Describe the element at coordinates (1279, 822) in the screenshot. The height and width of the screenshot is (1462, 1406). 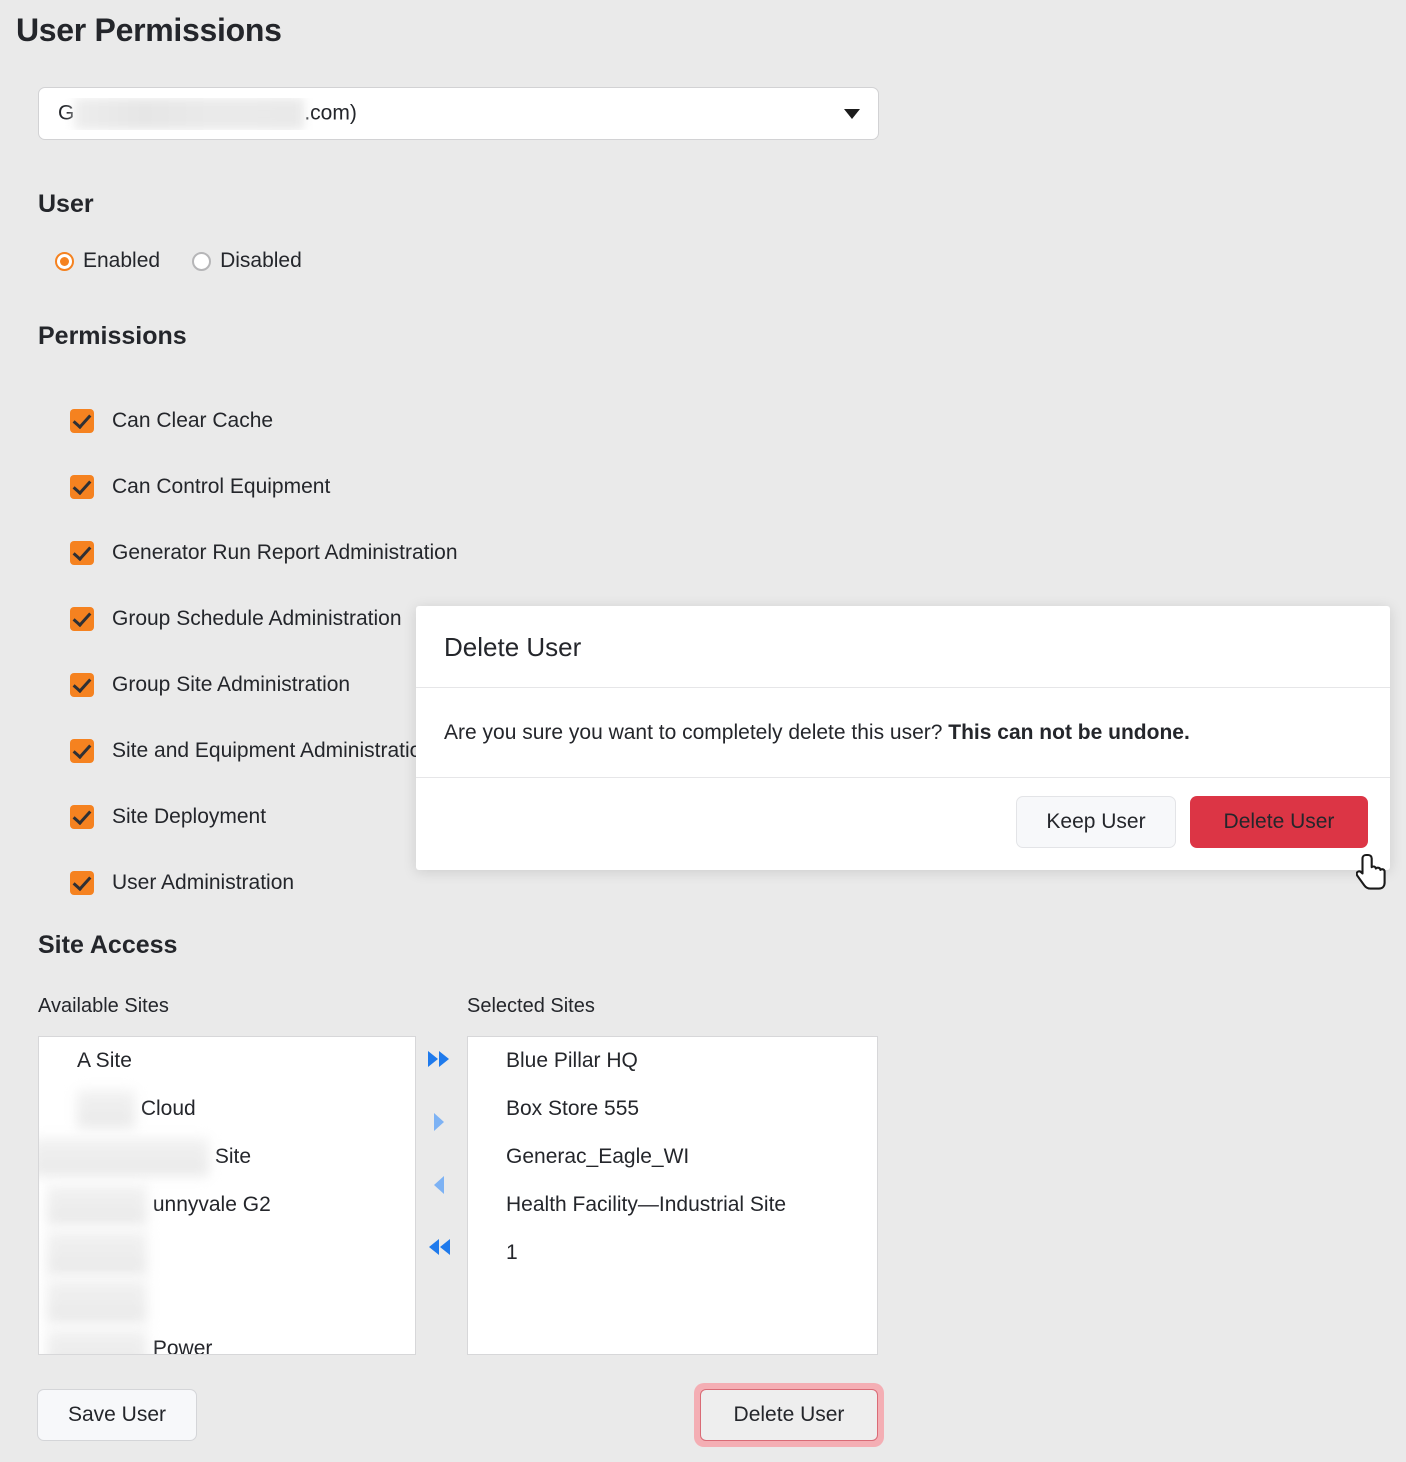
I see `modal-delete-user-button: Delete User` at that location.